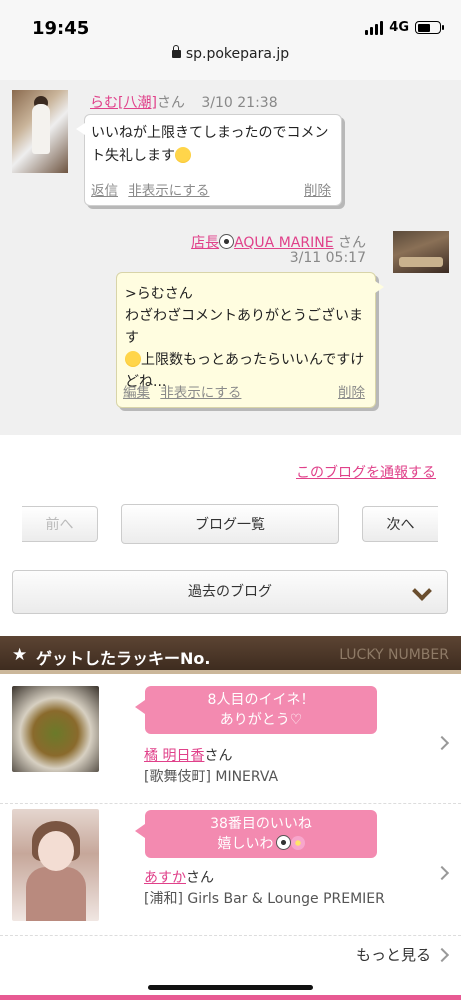 The height and width of the screenshot is (1000, 461). I want to click on past-blog-select: 過去のブログ, so click(230, 592).